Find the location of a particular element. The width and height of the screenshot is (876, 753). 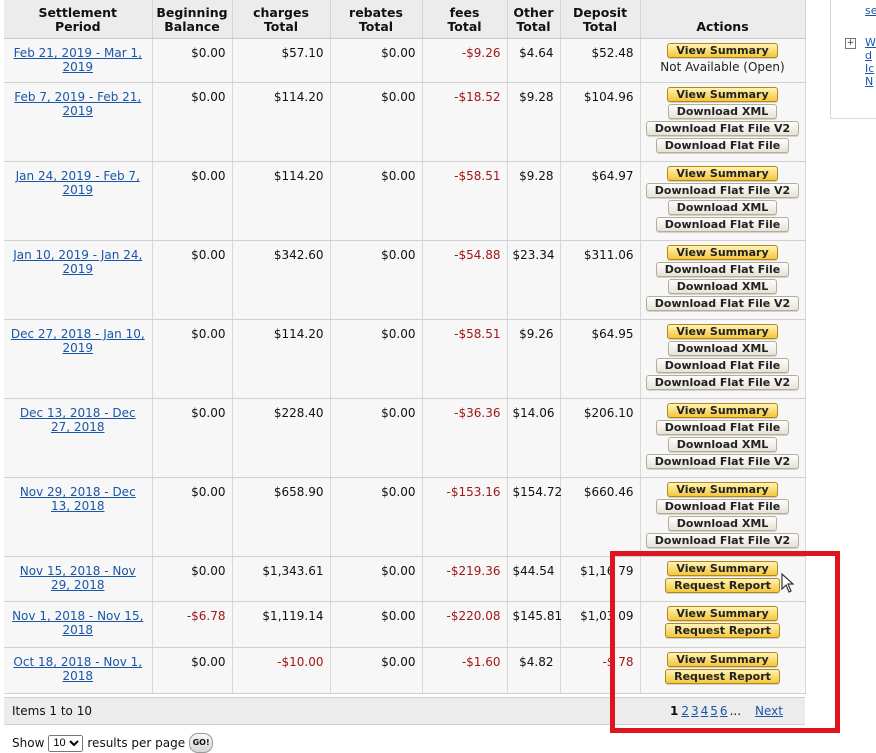

settlement-period-link: Dec 27, 2018 - Jan 10, 2019 is located at coordinates (78, 341).